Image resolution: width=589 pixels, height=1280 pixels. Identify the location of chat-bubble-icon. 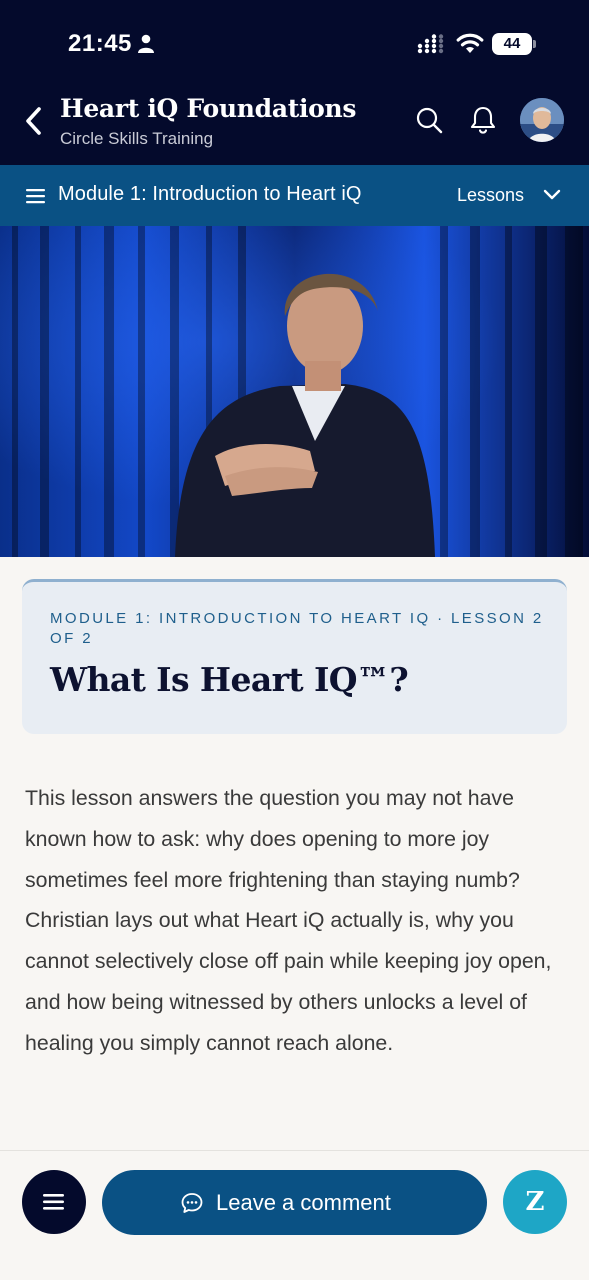
(192, 1203).